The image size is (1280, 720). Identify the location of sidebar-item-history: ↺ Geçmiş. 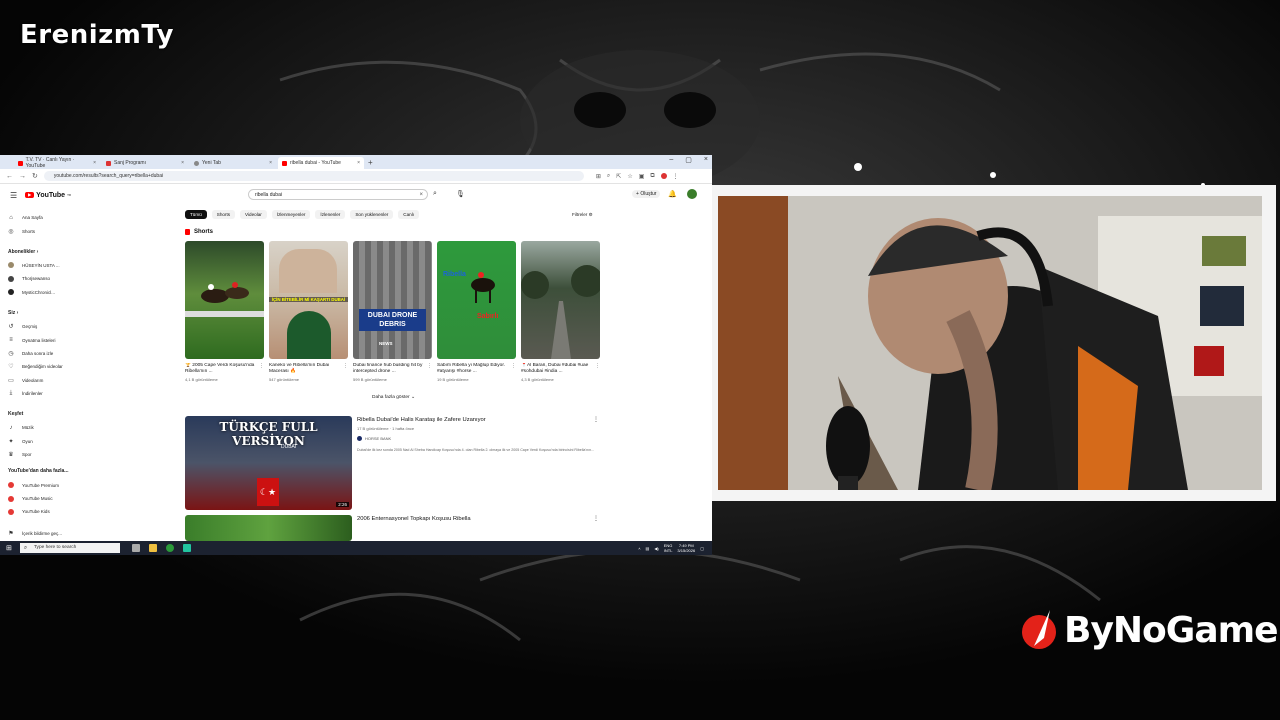
(43, 326).